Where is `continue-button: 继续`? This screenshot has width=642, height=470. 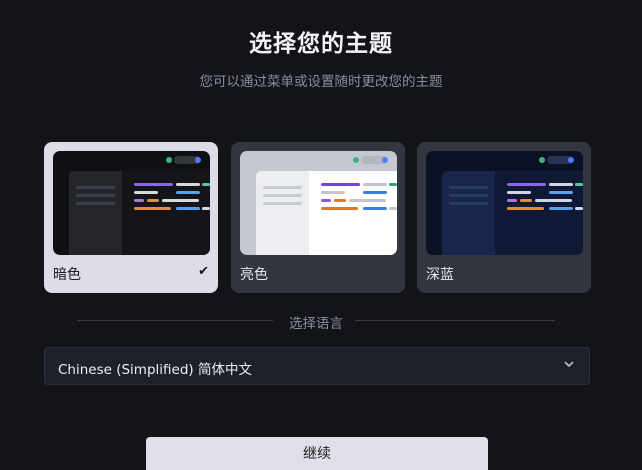
continue-button: 继续 is located at coordinates (317, 453).